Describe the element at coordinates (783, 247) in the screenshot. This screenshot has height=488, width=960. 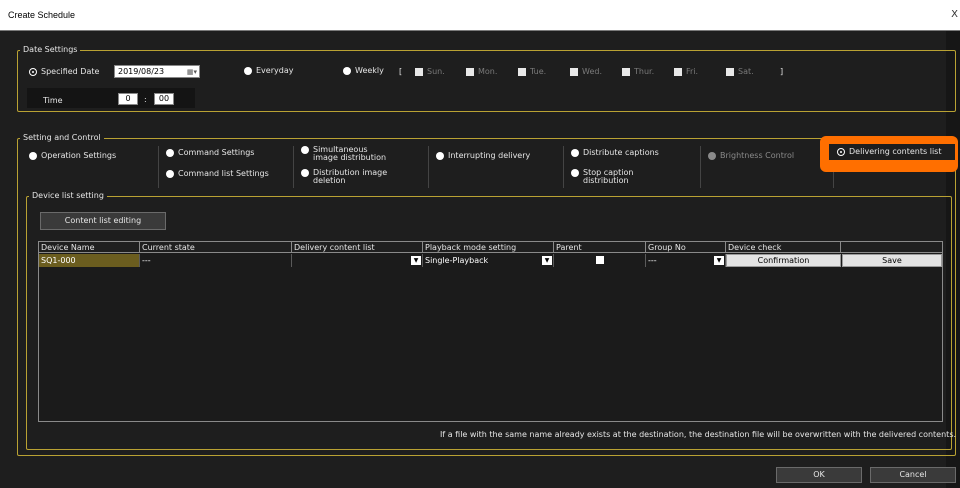
I see `column-header-device-check: Device check` at that location.